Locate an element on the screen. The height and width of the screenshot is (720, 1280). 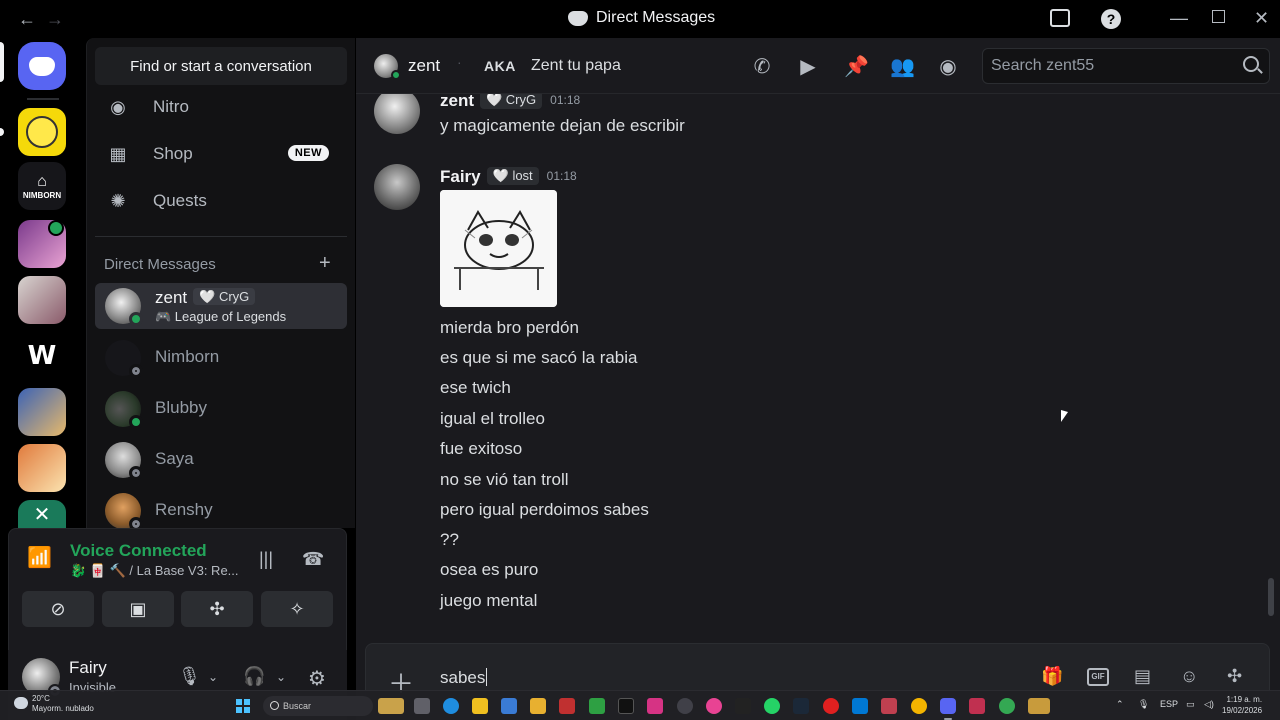
server-w-label: W is located at coordinates (42, 356).